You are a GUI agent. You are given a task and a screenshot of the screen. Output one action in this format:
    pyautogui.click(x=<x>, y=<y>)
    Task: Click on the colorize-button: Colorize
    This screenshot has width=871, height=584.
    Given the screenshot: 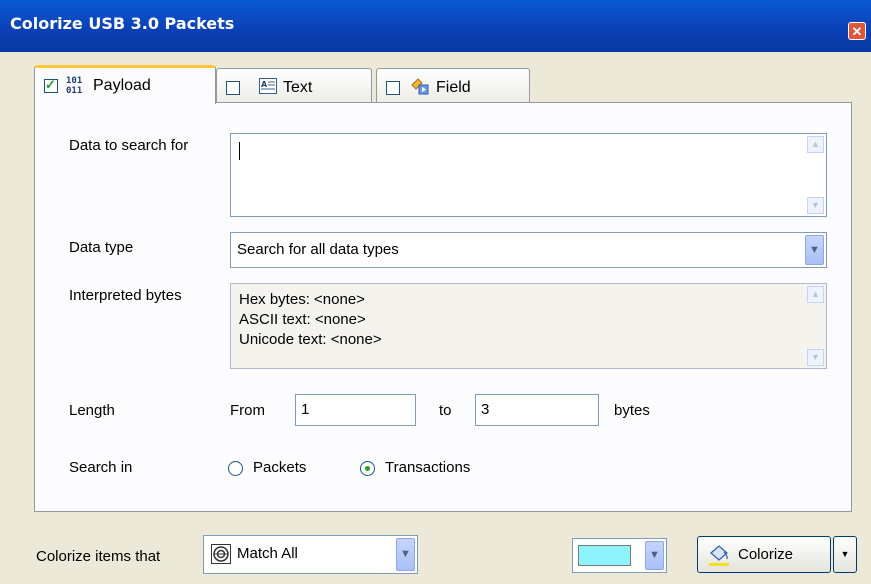 What is the action you would take?
    pyautogui.click(x=764, y=554)
    